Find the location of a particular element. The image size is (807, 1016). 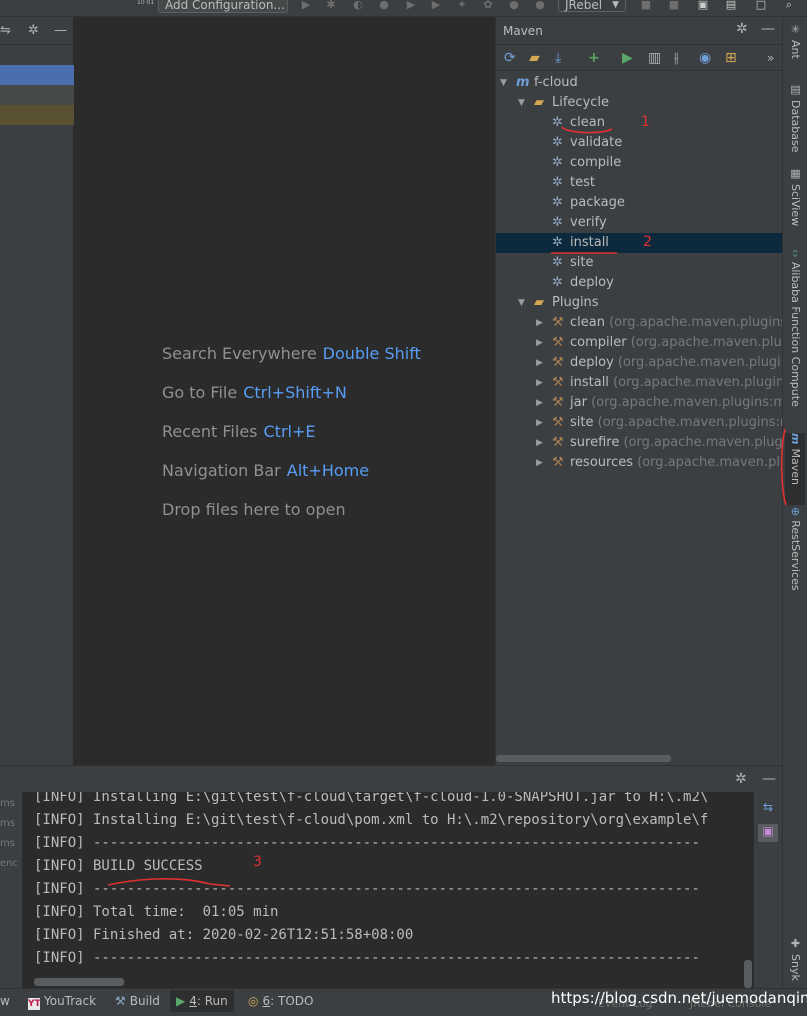

plugin-item-resources: ▶ ⚒ resources (org.apache.maven.plugin is located at coordinates (639, 463).